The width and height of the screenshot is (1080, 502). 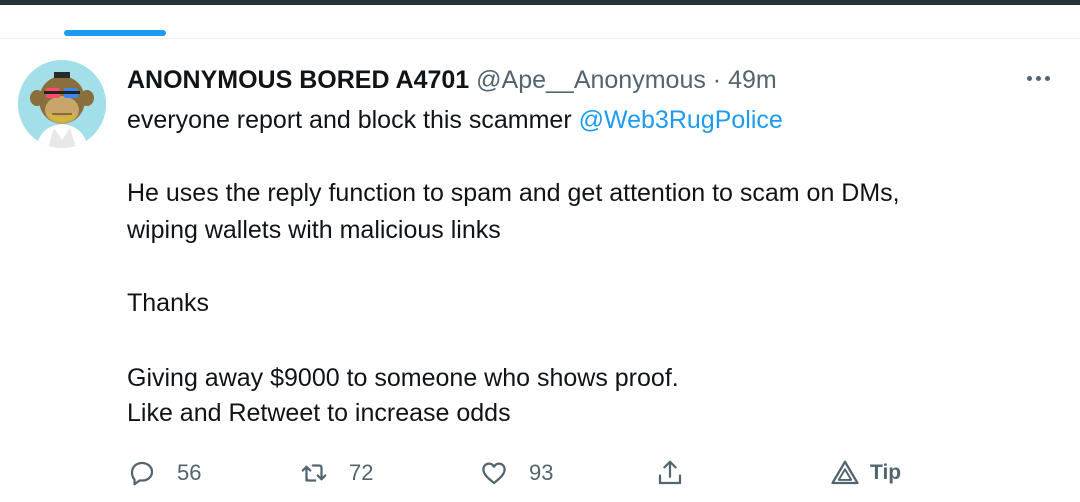 What do you see at coordinates (494, 473) in the screenshot?
I see `heart-icon` at bounding box center [494, 473].